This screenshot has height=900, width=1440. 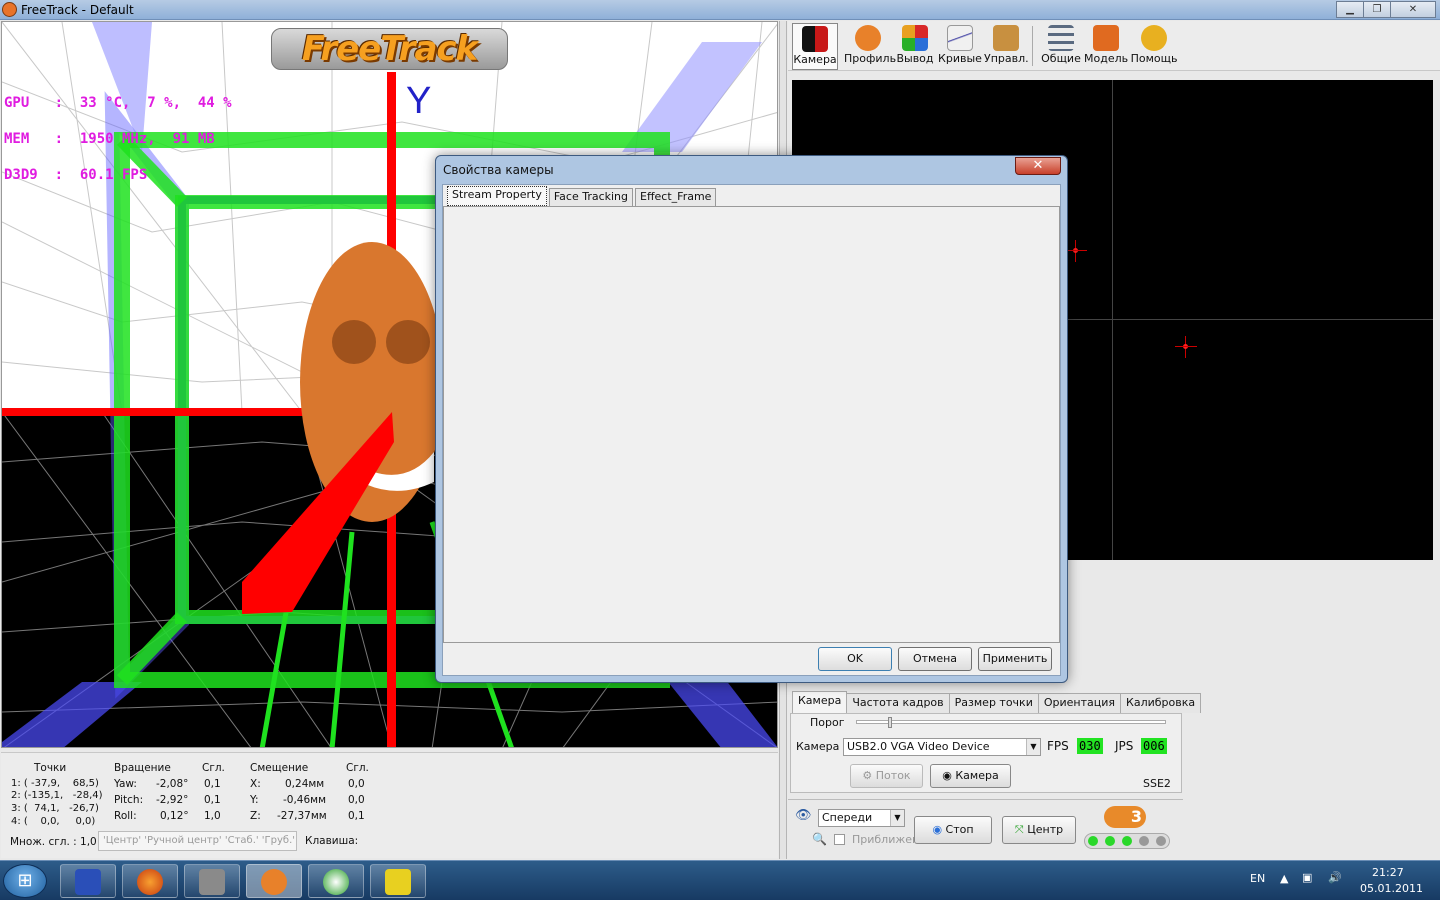 What do you see at coordinates (1038, 166) in the screenshot?
I see `dialog-close-button: ✕` at bounding box center [1038, 166].